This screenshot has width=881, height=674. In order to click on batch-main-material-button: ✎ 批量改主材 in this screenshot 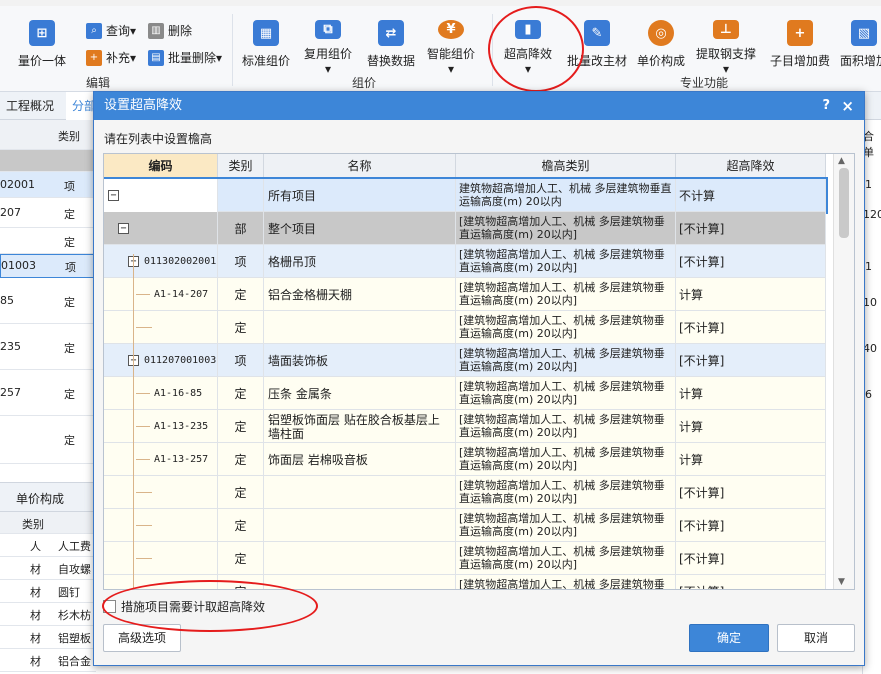, I will do `click(597, 46)`.